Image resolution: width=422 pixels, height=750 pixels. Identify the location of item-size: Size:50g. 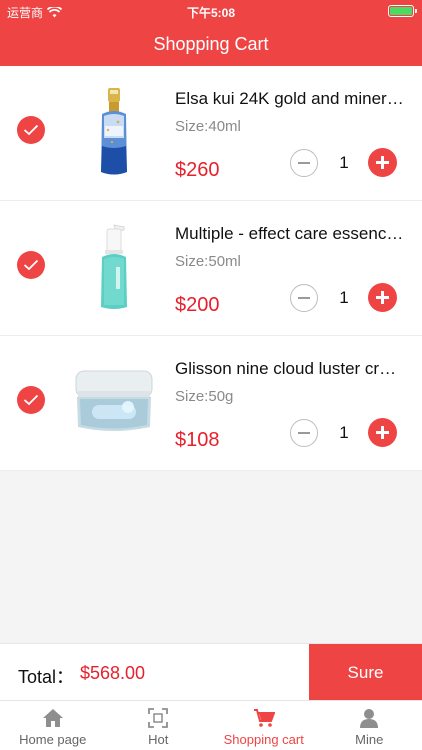
(204, 396).